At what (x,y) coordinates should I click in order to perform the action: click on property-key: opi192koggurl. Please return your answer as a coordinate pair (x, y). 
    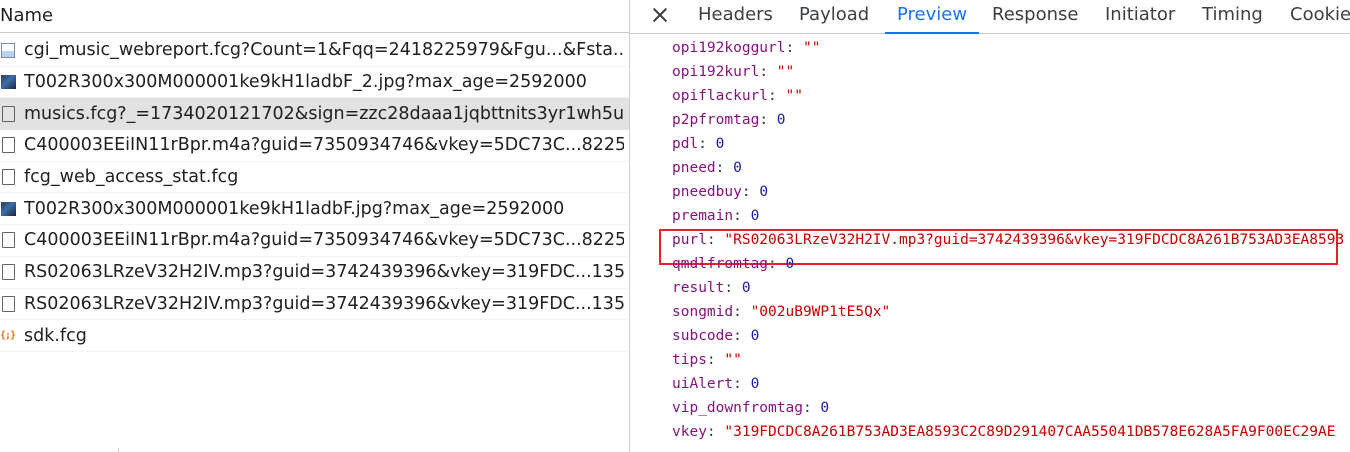
    Looking at the image, I should click on (729, 48).